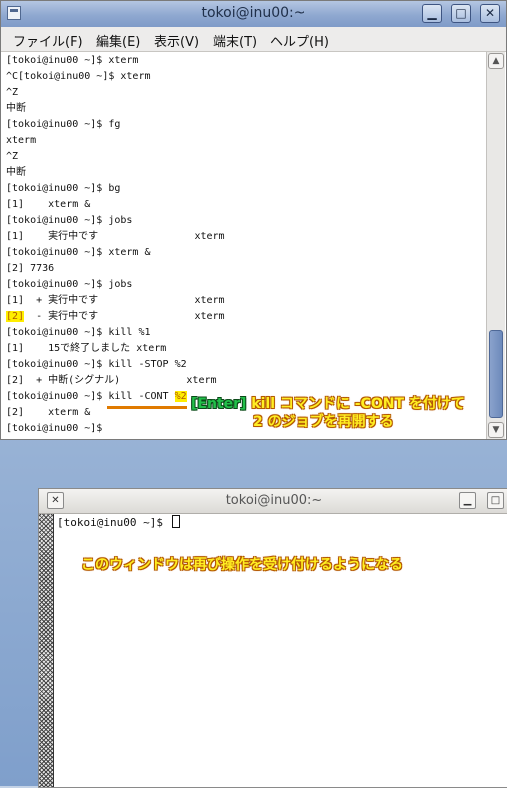 The height and width of the screenshot is (788, 507). Describe the element at coordinates (46, 650) in the screenshot. I see `xterm-scrollbar` at that location.